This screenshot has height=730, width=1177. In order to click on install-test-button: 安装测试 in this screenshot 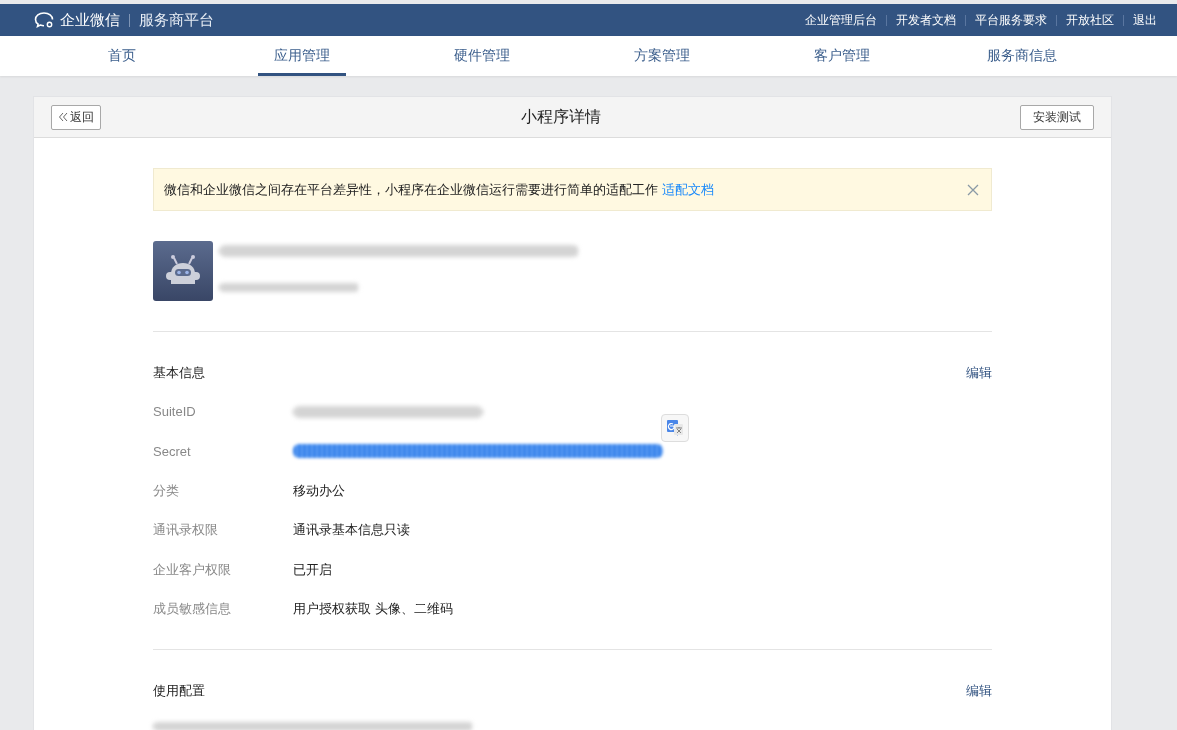, I will do `click(1057, 117)`.